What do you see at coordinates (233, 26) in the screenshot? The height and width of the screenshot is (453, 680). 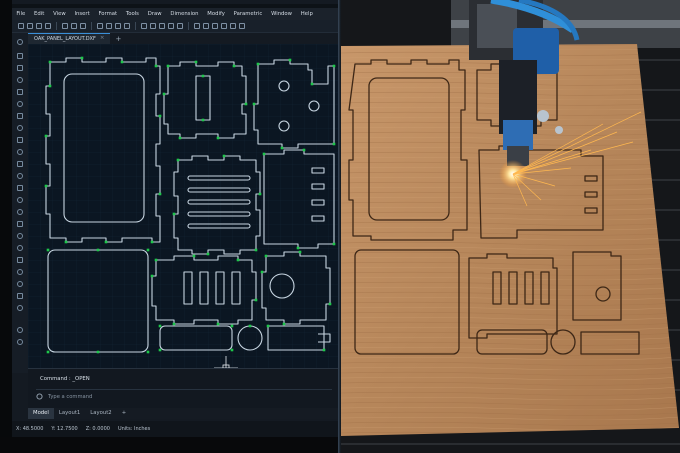 I see `osnap-icon` at bounding box center [233, 26].